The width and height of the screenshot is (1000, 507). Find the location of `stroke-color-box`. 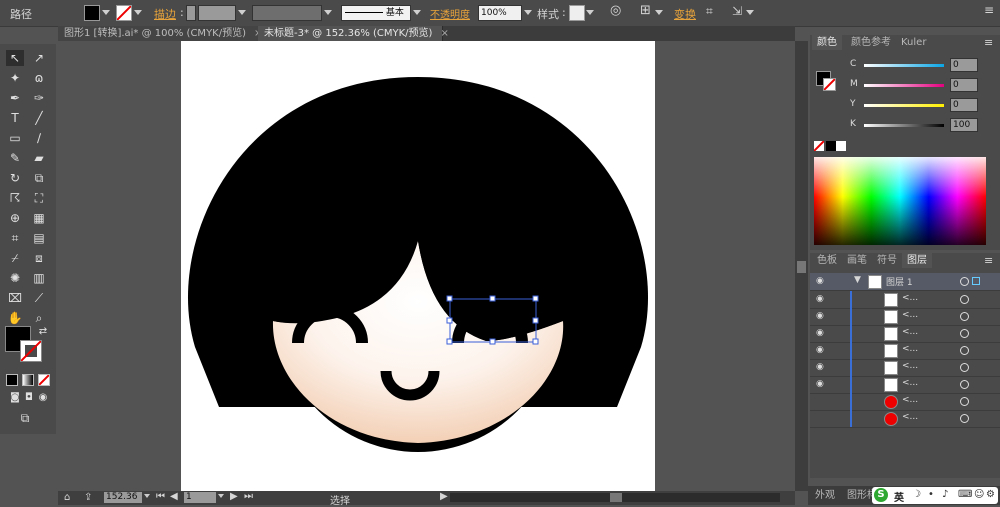

stroke-color-box is located at coordinates (31, 351).